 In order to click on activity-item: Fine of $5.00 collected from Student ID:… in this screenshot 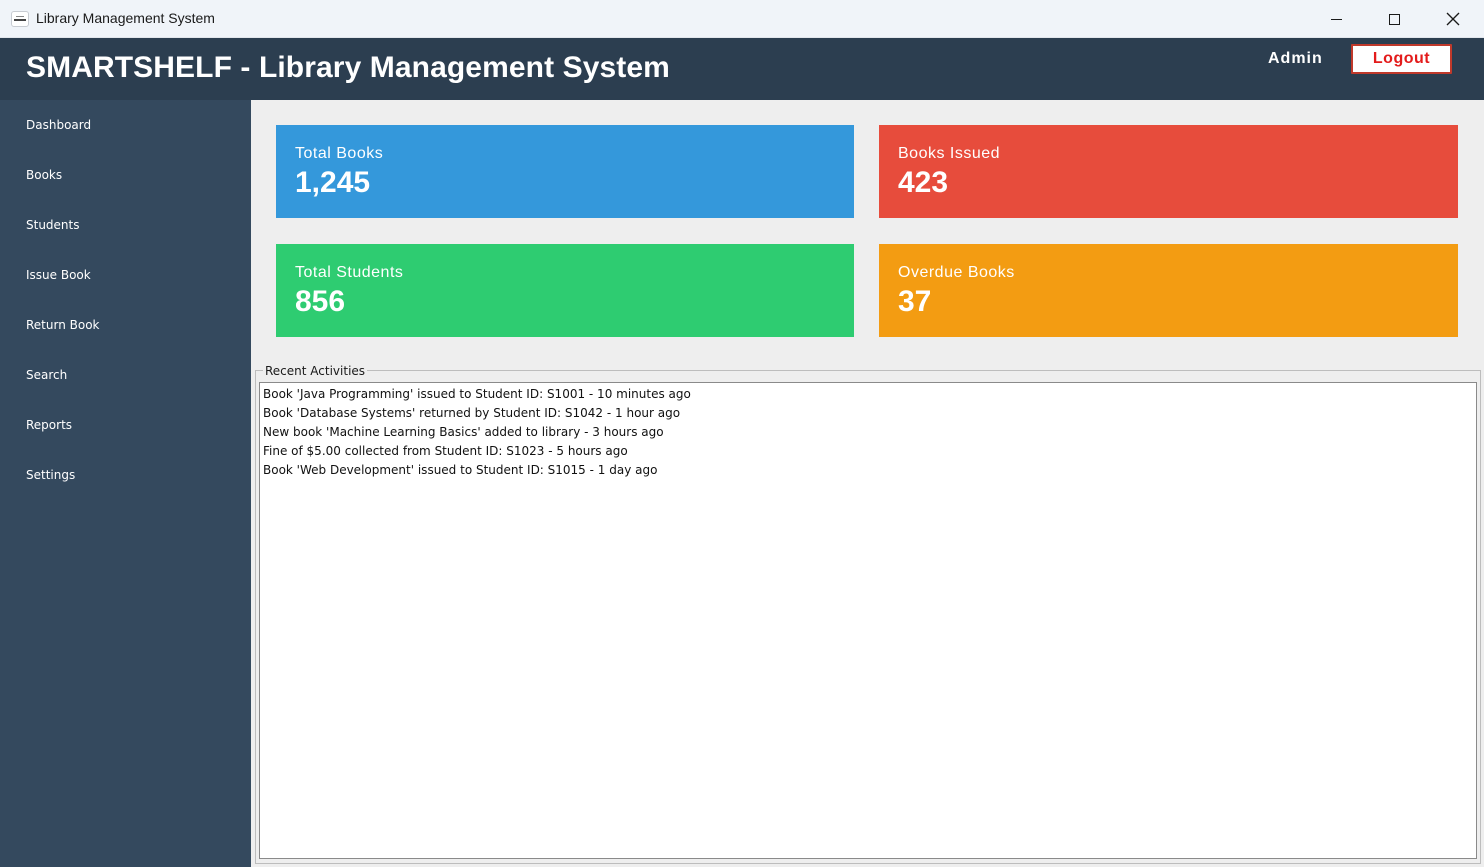, I will do `click(445, 451)`.